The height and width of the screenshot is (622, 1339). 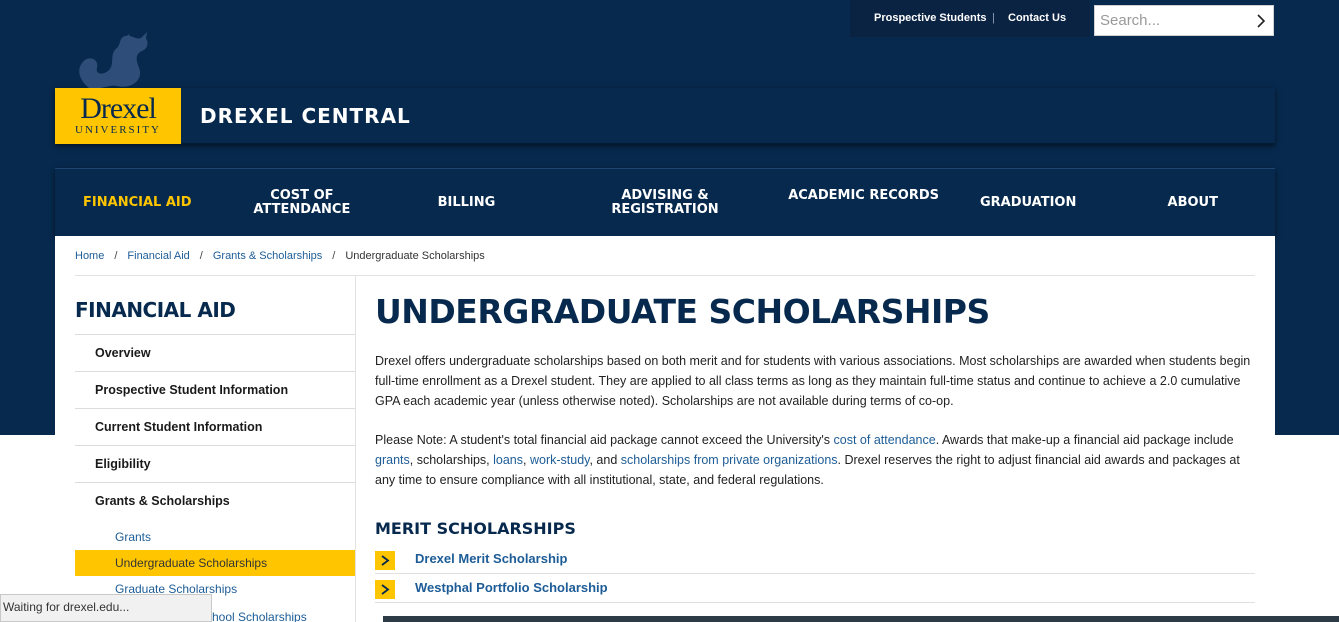 I want to click on nav-graduation: GRADUATION, so click(x=1028, y=202).